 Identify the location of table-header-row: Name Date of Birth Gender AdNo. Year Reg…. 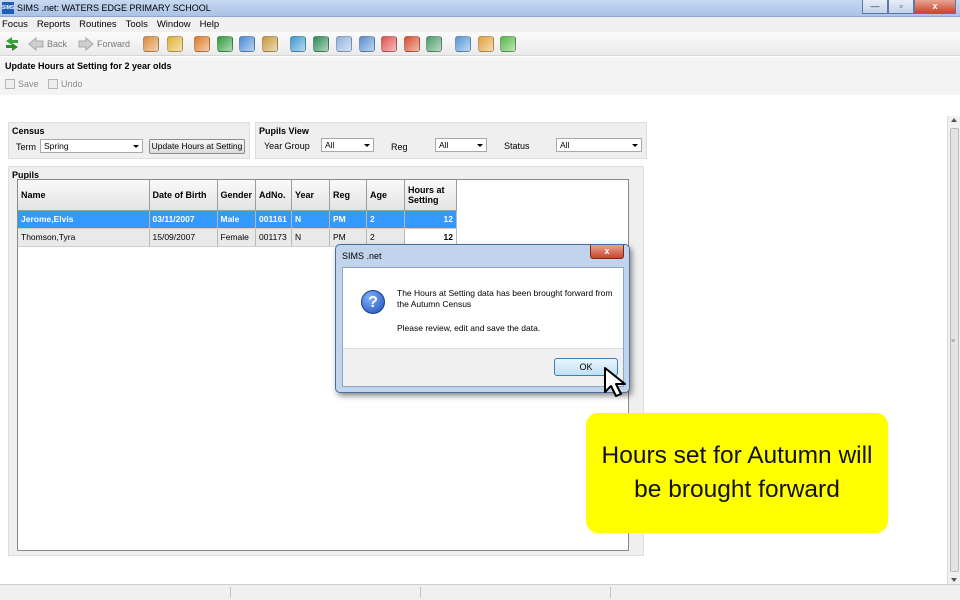
(238, 195).